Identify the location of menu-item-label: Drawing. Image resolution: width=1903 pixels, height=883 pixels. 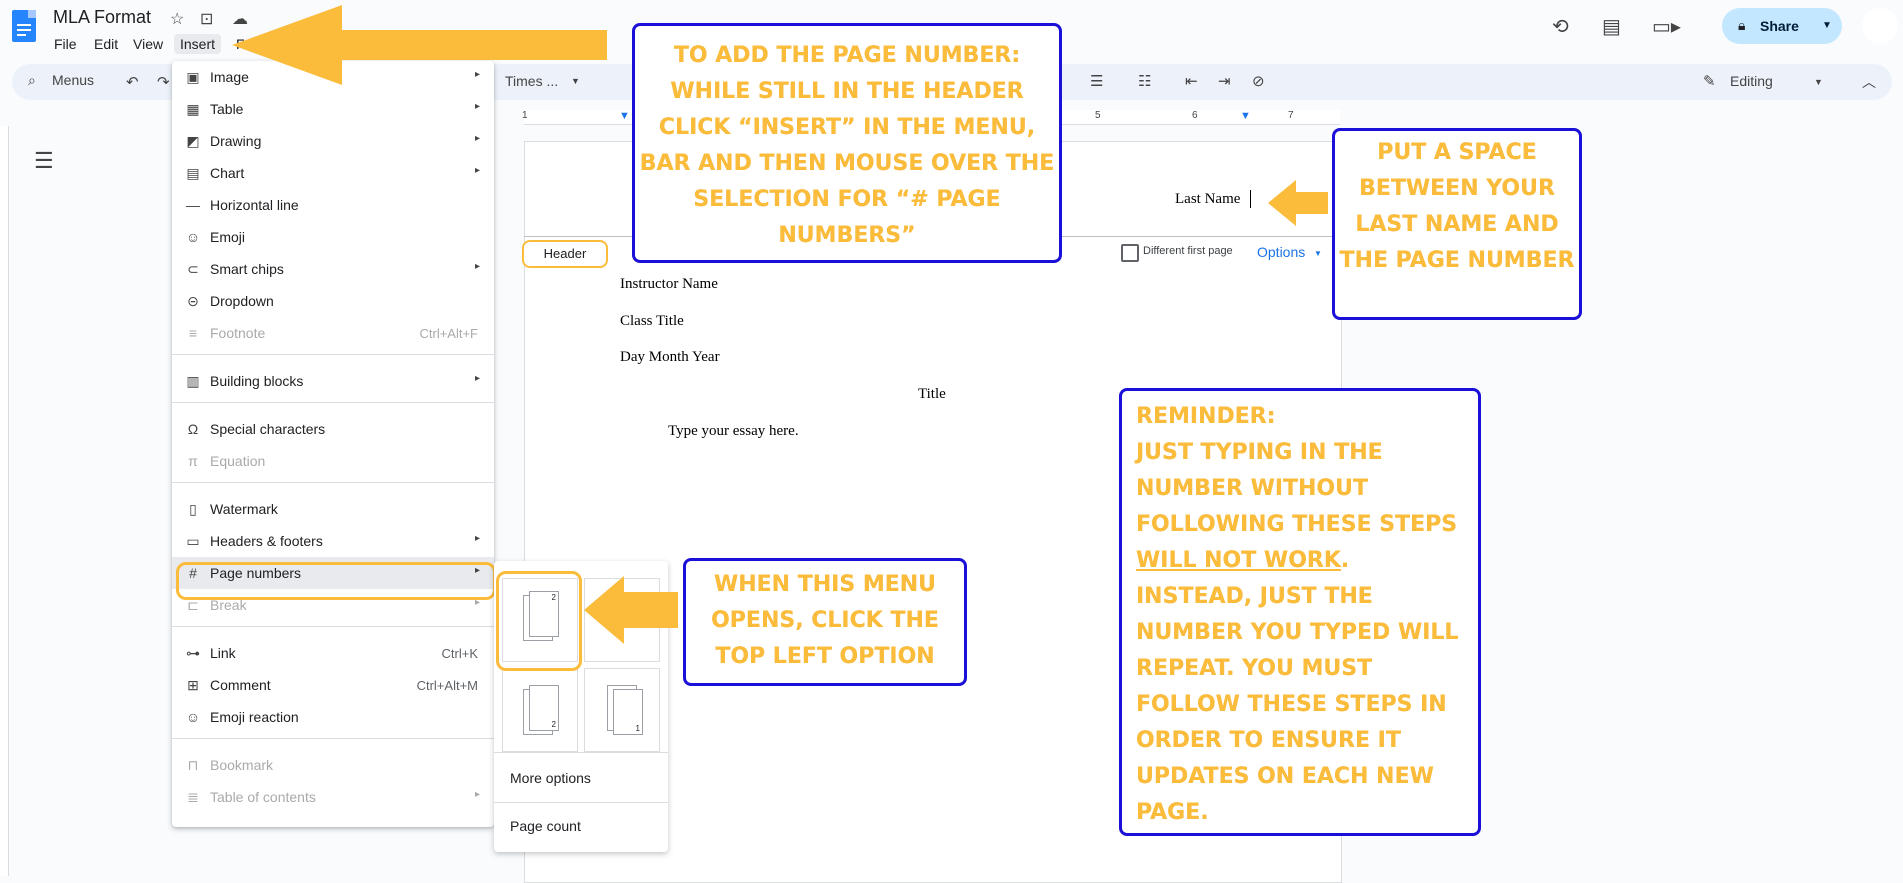
(236, 141).